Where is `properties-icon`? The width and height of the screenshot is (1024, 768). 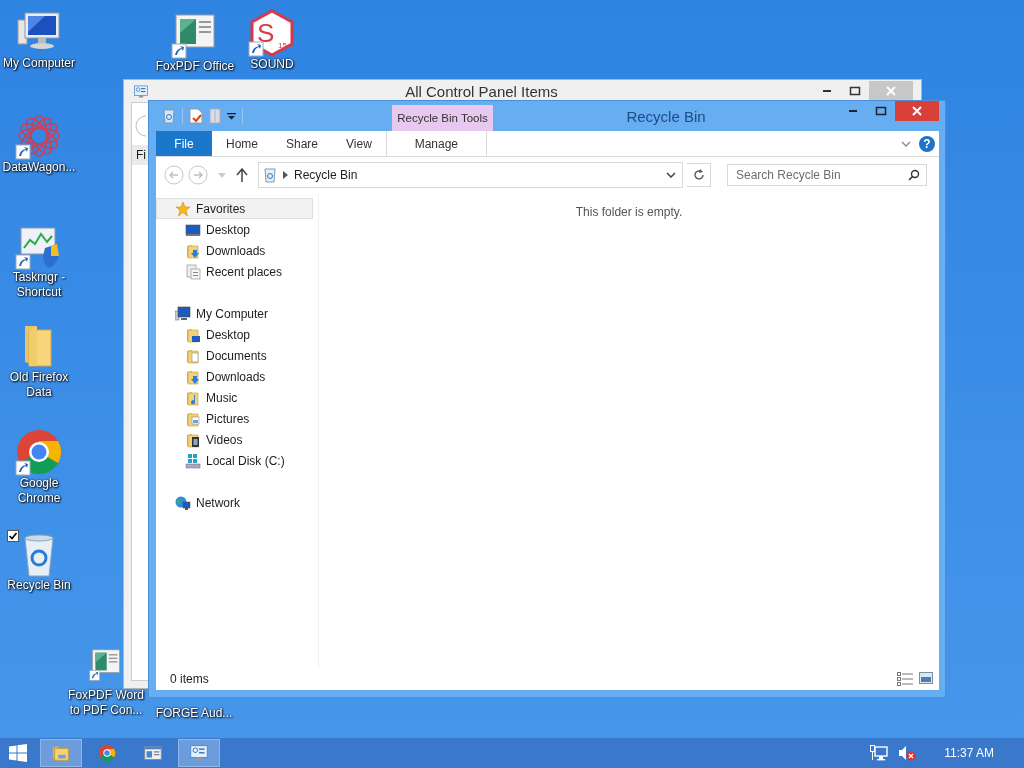 properties-icon is located at coordinates (196, 116).